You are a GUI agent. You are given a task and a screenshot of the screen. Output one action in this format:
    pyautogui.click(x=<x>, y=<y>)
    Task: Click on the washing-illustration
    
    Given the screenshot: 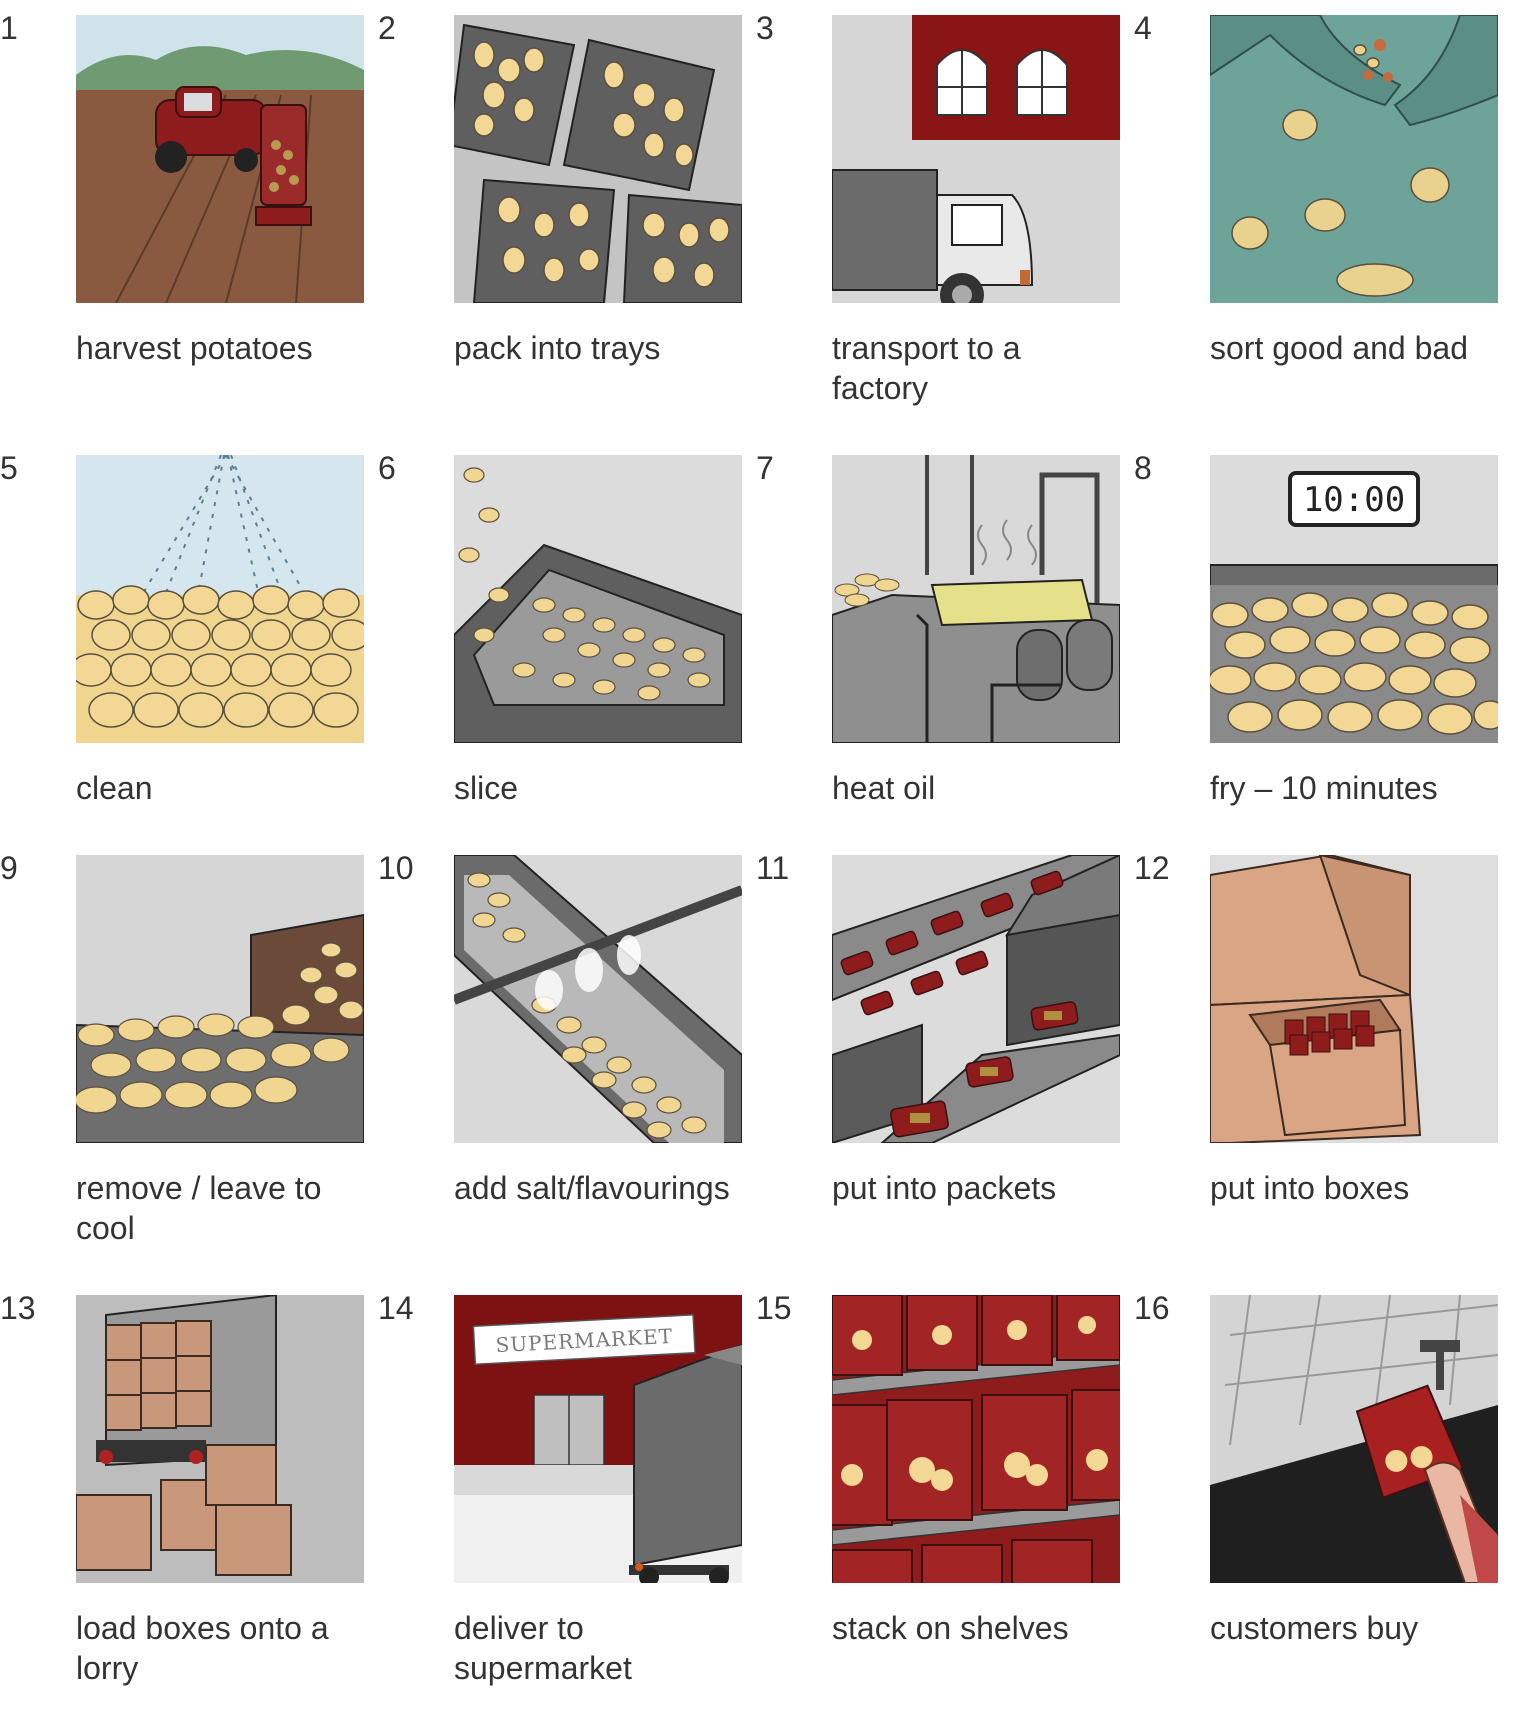 What is the action you would take?
    pyautogui.click(x=220, y=599)
    